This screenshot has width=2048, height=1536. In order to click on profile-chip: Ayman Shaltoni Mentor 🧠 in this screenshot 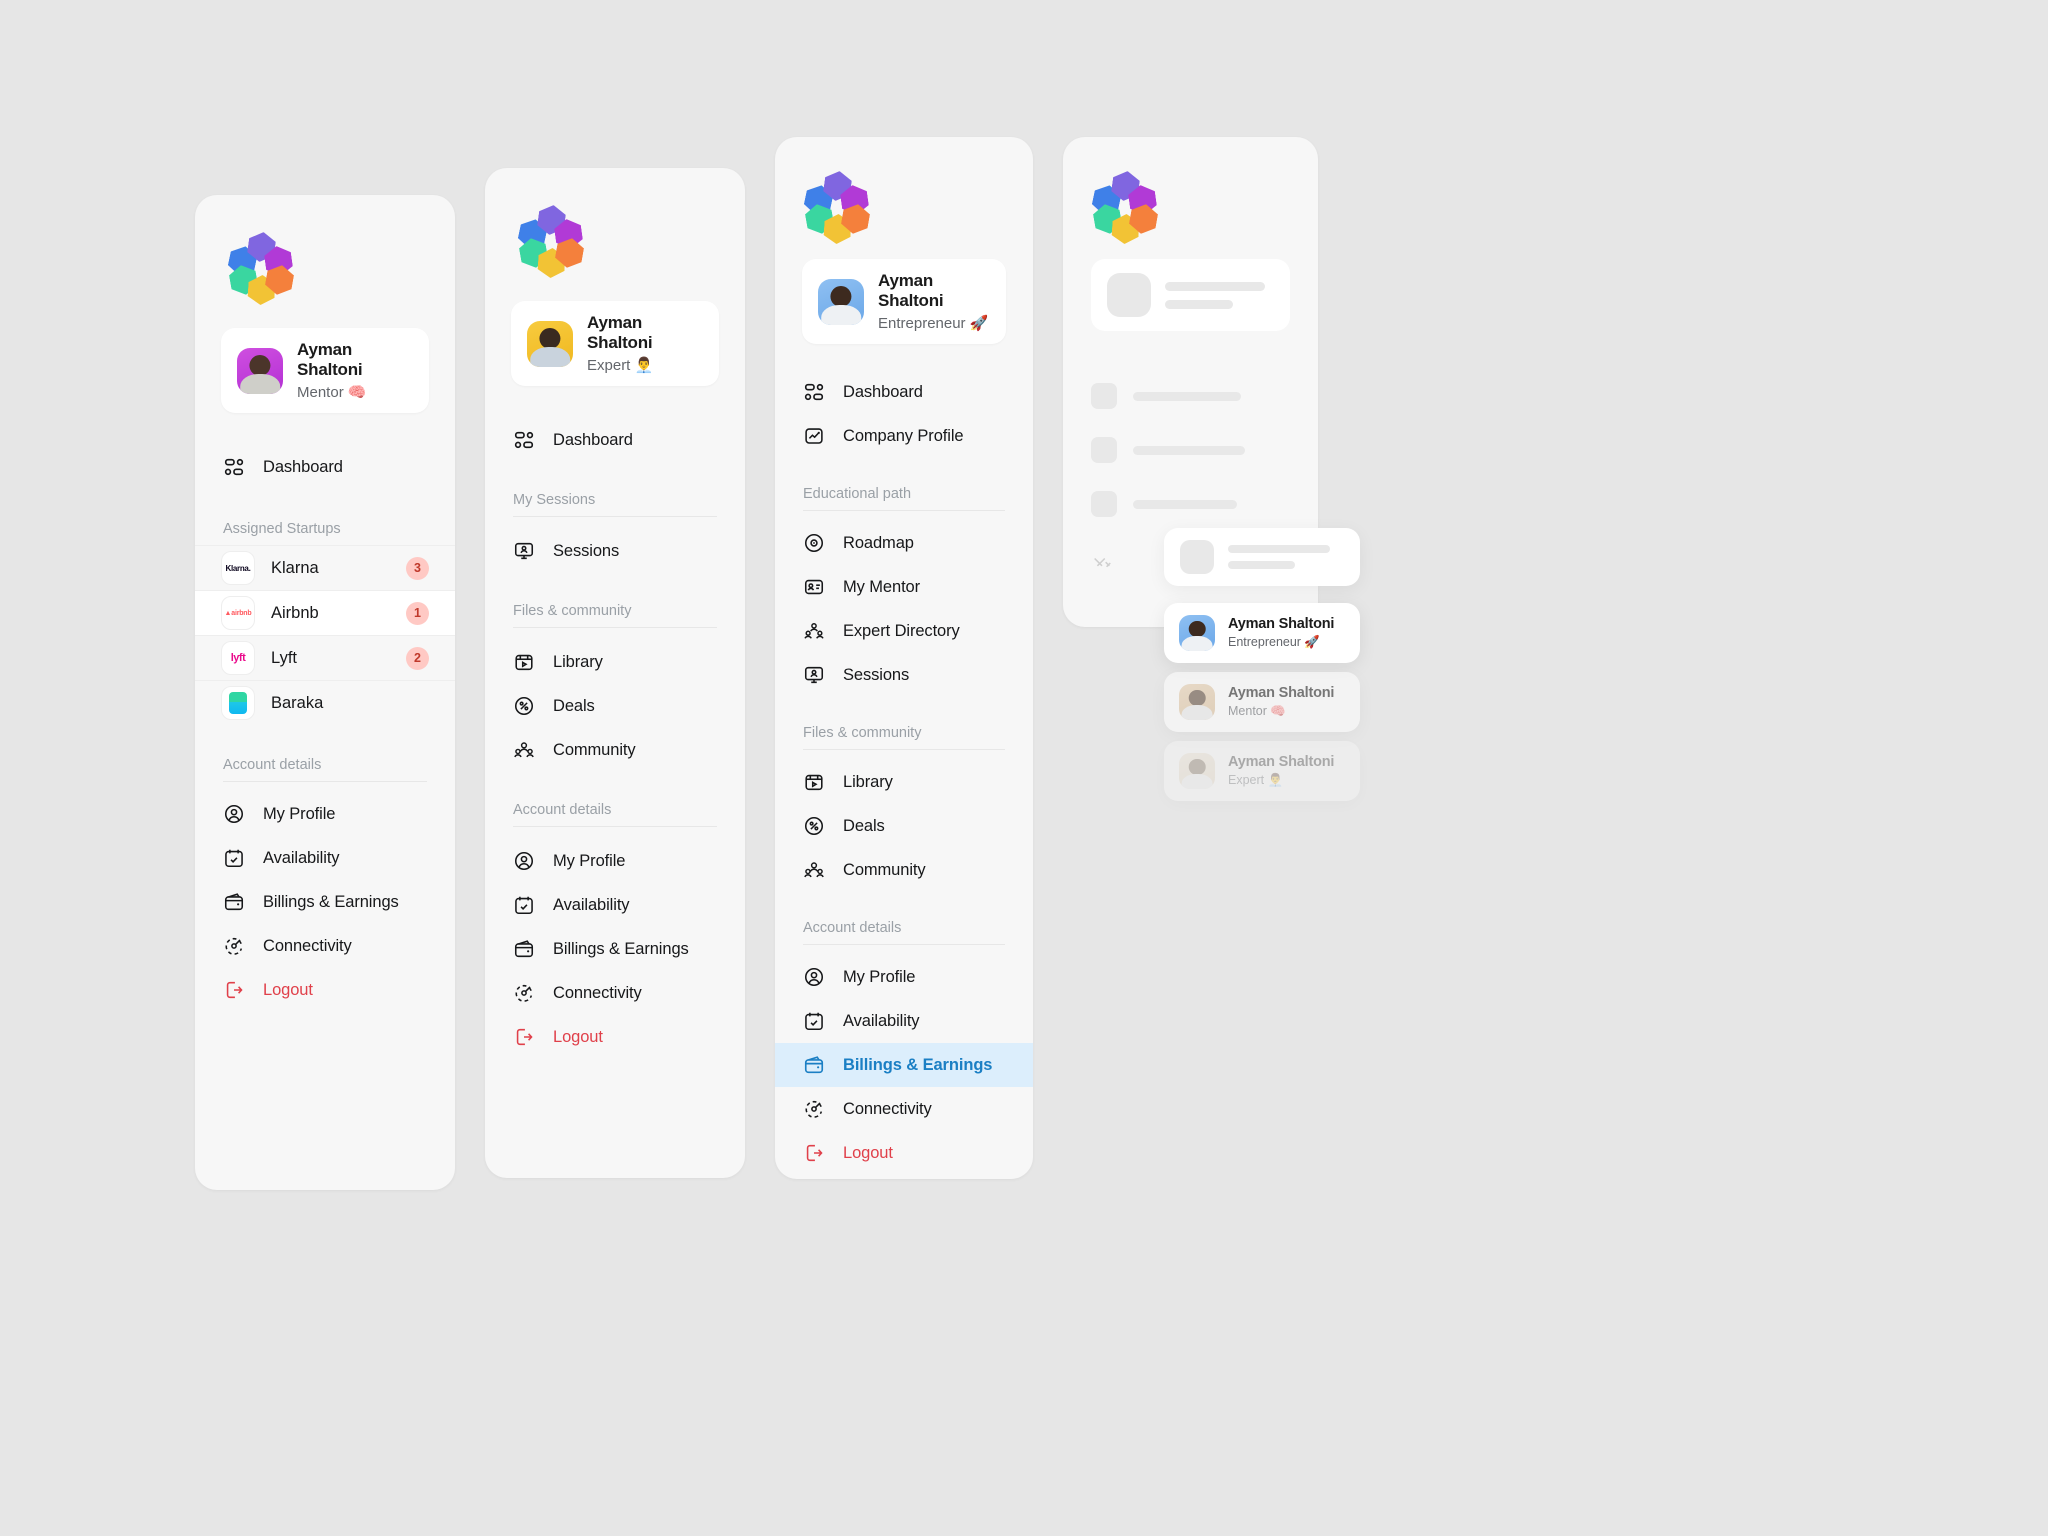, I will do `click(325, 370)`.